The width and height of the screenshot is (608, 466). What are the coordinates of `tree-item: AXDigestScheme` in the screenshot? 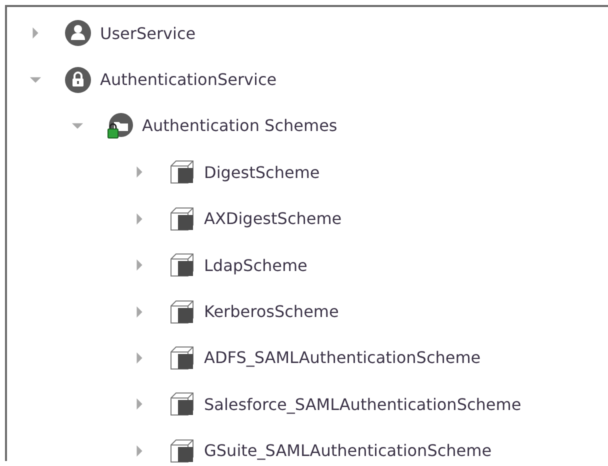 It's located at (273, 218).